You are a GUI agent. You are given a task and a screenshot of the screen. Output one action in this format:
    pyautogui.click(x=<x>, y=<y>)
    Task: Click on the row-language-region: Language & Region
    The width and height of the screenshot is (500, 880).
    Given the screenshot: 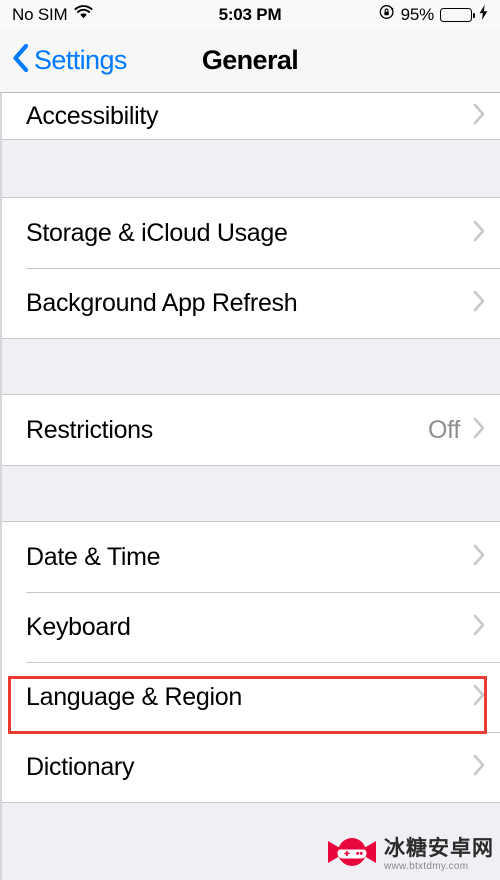 What is the action you would take?
    pyautogui.click(x=251, y=697)
    